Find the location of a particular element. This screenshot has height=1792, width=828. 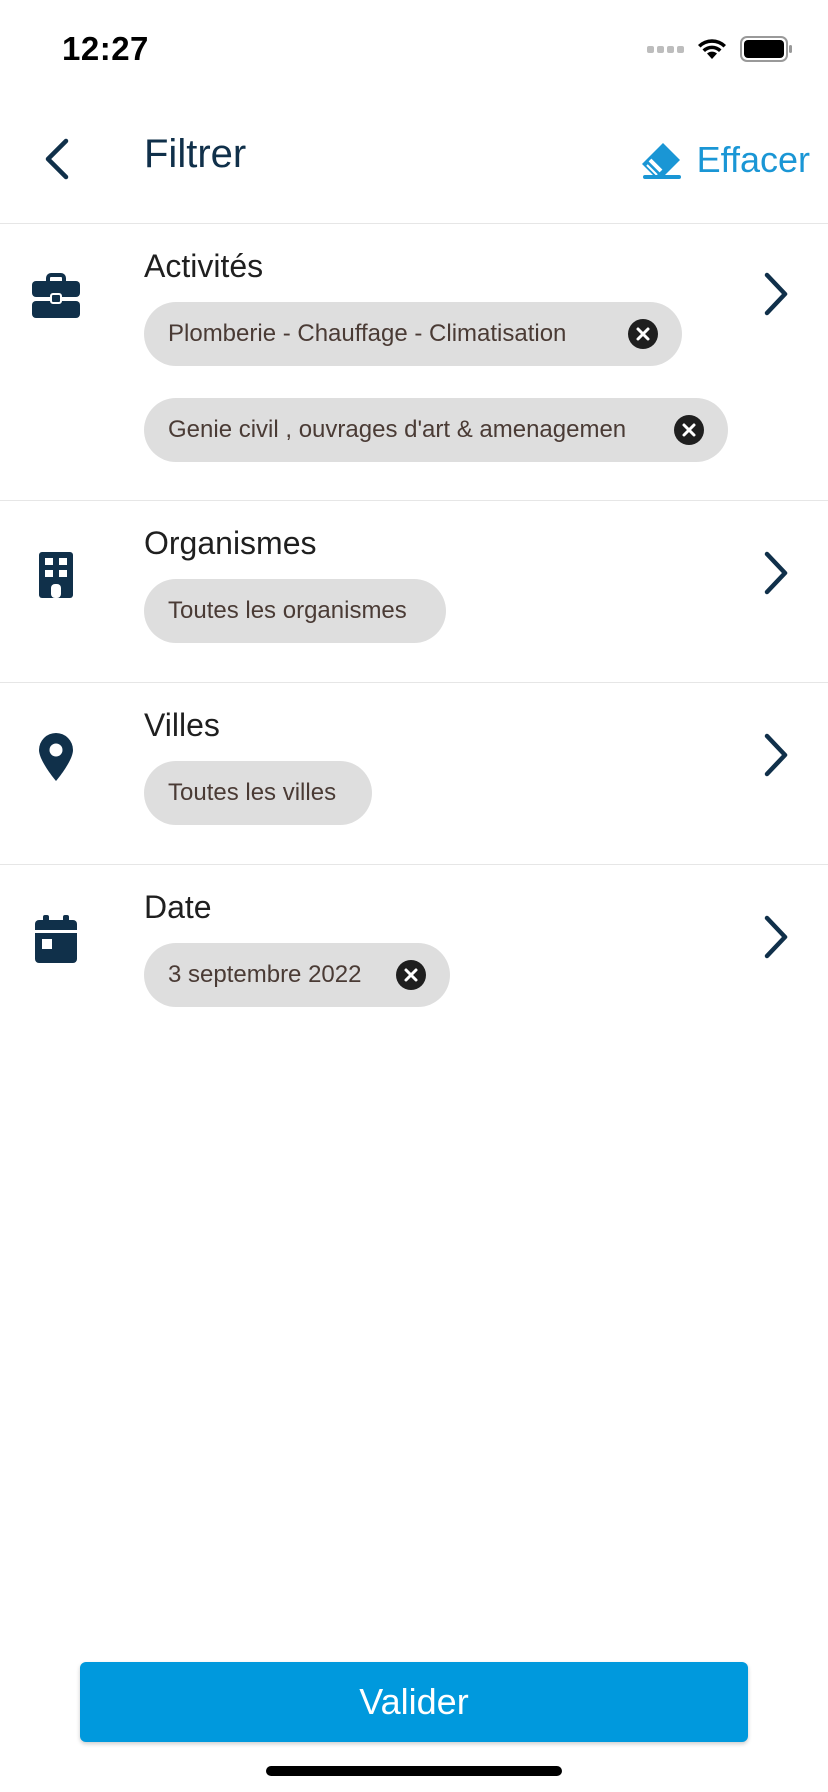

chip-label: Toutes les organismes is located at coordinates (287, 610).